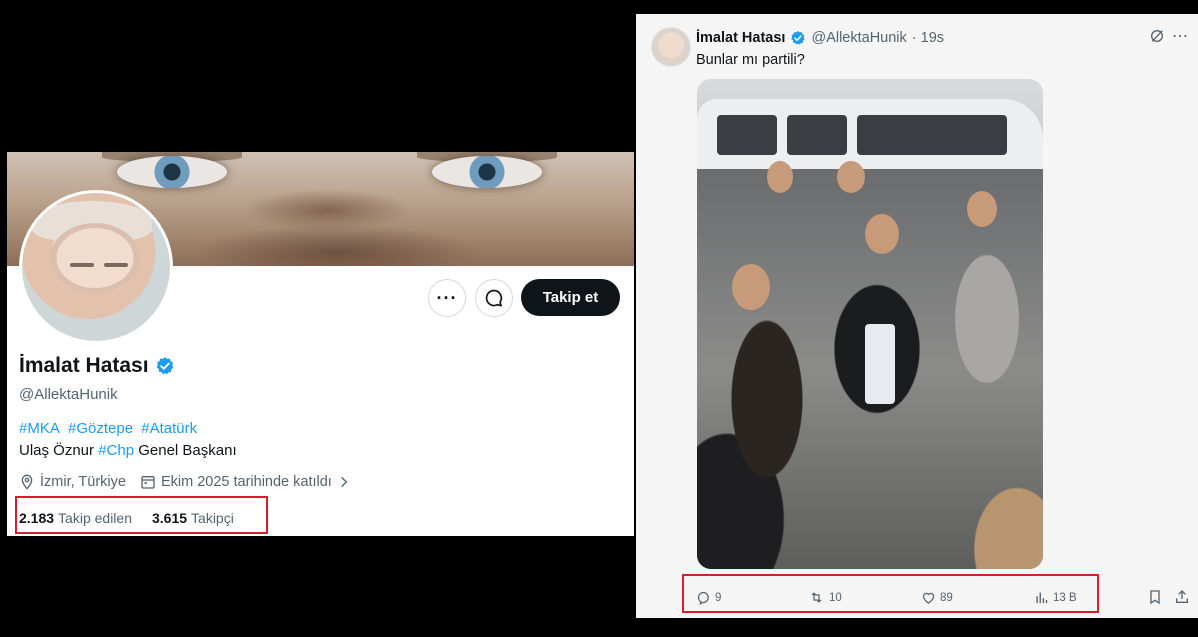 This screenshot has height=637, width=1198. Describe the element at coordinates (890, 593) in the screenshot. I see `highlight-box-engagement` at that location.